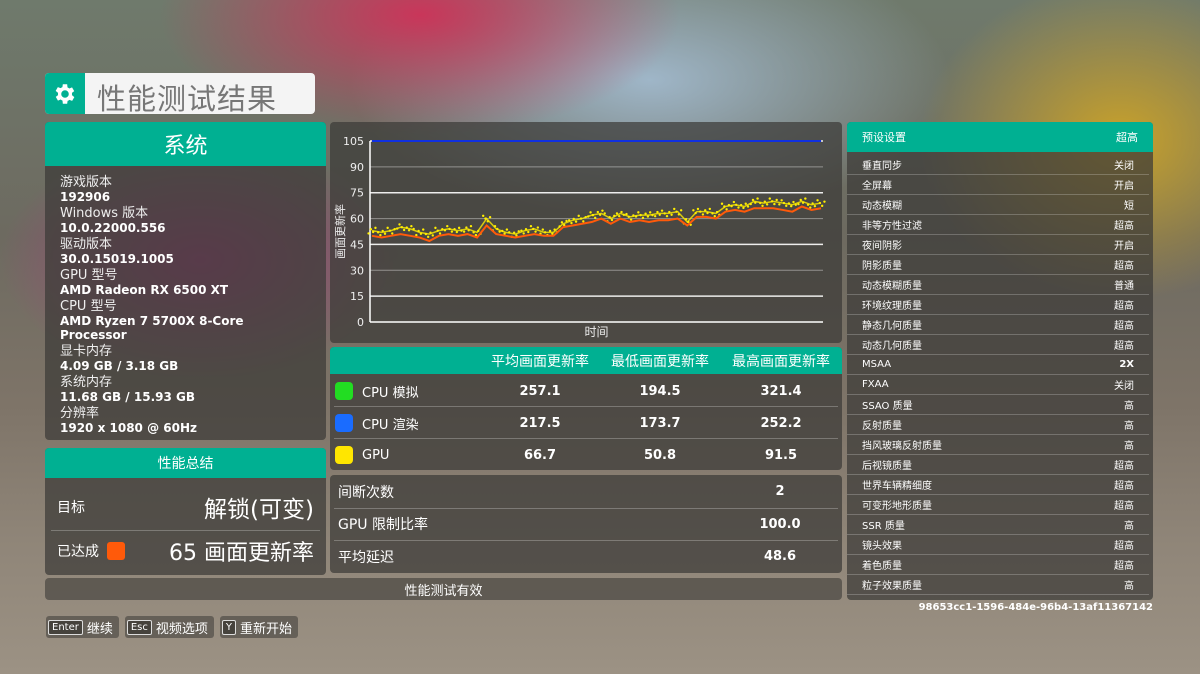 This screenshot has width=1200, height=674. Describe the element at coordinates (185, 252) in the screenshot. I see `system-item: 驱动版本 30.0.15019.1005` at that location.